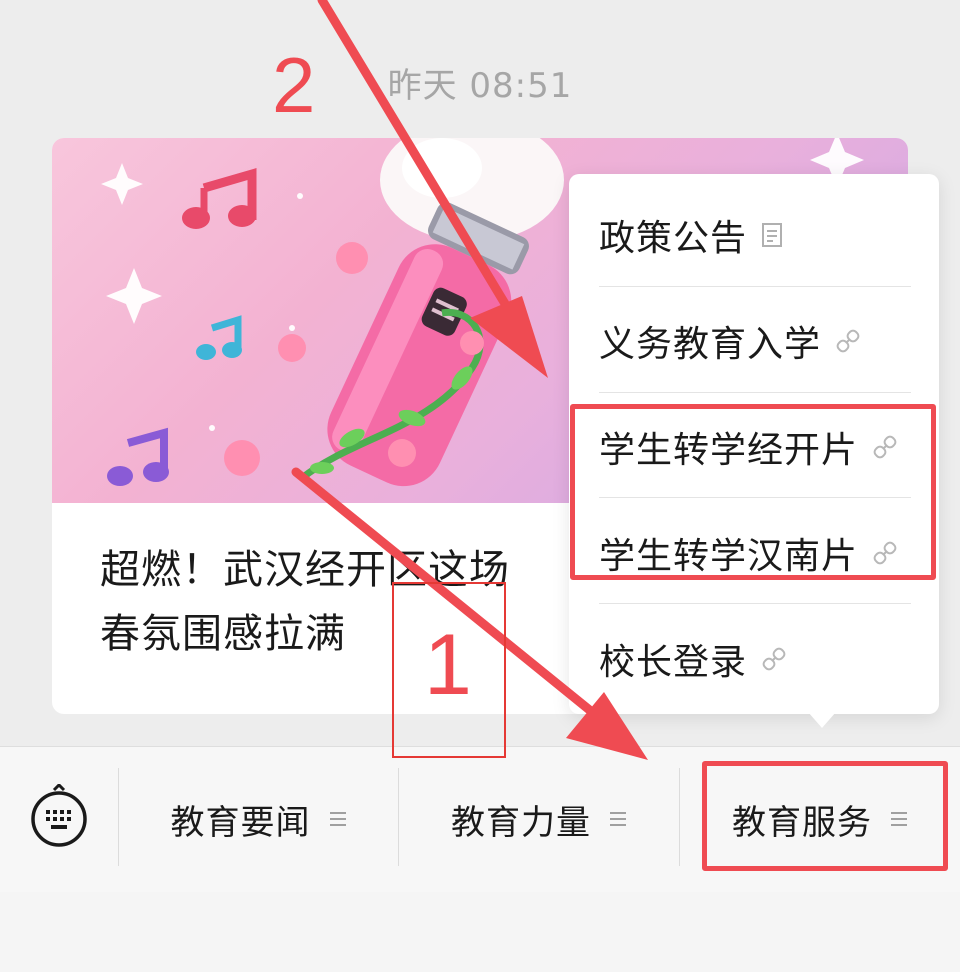 The width and height of the screenshot is (960, 972). What do you see at coordinates (480, 86) in the screenshot?
I see `message-timestamp: 昨天 08:51` at bounding box center [480, 86].